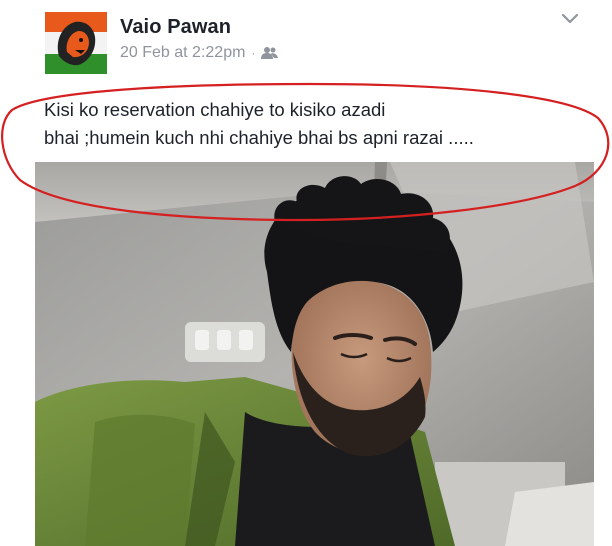 The width and height of the screenshot is (612, 546). What do you see at coordinates (175, 27) in the screenshot?
I see `author-name: Vaio Pawan` at bounding box center [175, 27].